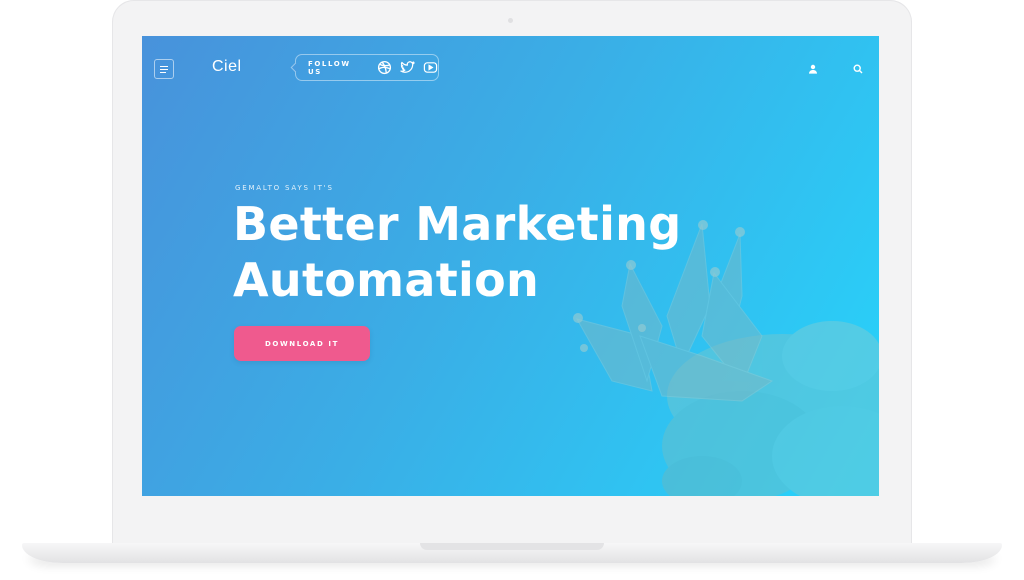  What do you see at coordinates (384, 67) in the screenshot?
I see `dribbble-icon` at bounding box center [384, 67].